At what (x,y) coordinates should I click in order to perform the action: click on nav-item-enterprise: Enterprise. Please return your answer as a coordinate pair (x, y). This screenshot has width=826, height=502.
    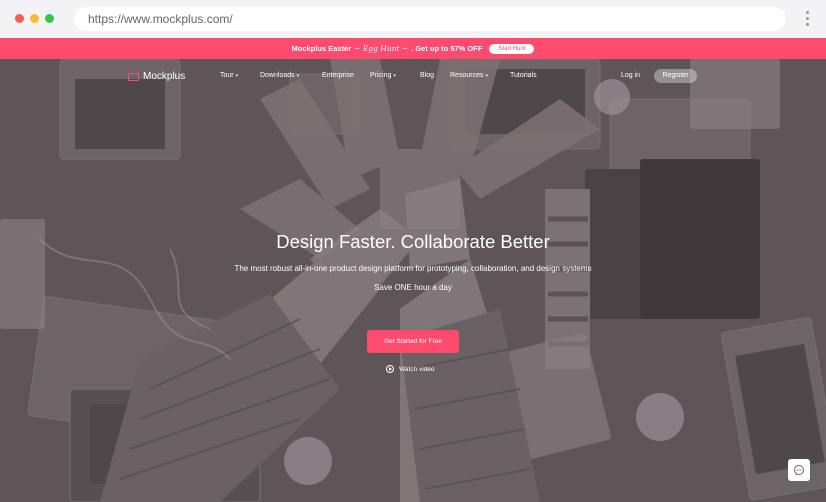
    Looking at the image, I should click on (338, 75).